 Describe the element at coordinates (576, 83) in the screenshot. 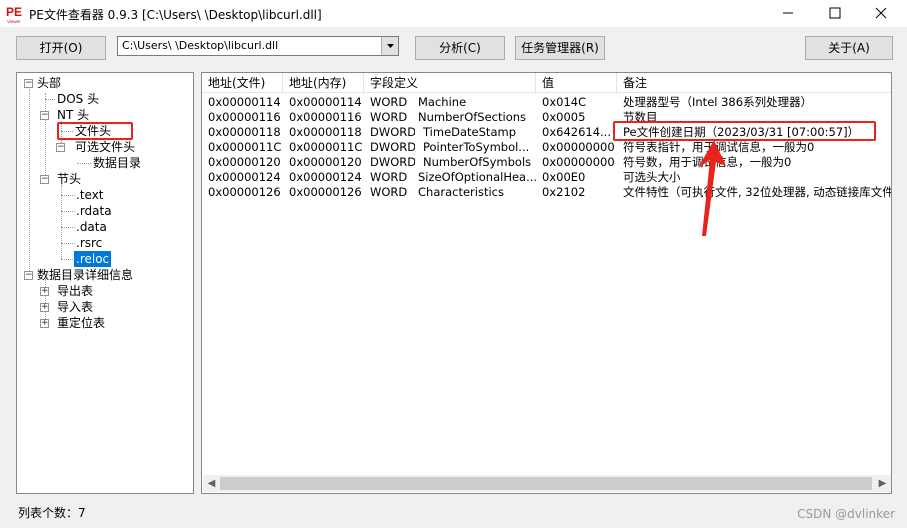

I see `column-header-value: 值` at that location.